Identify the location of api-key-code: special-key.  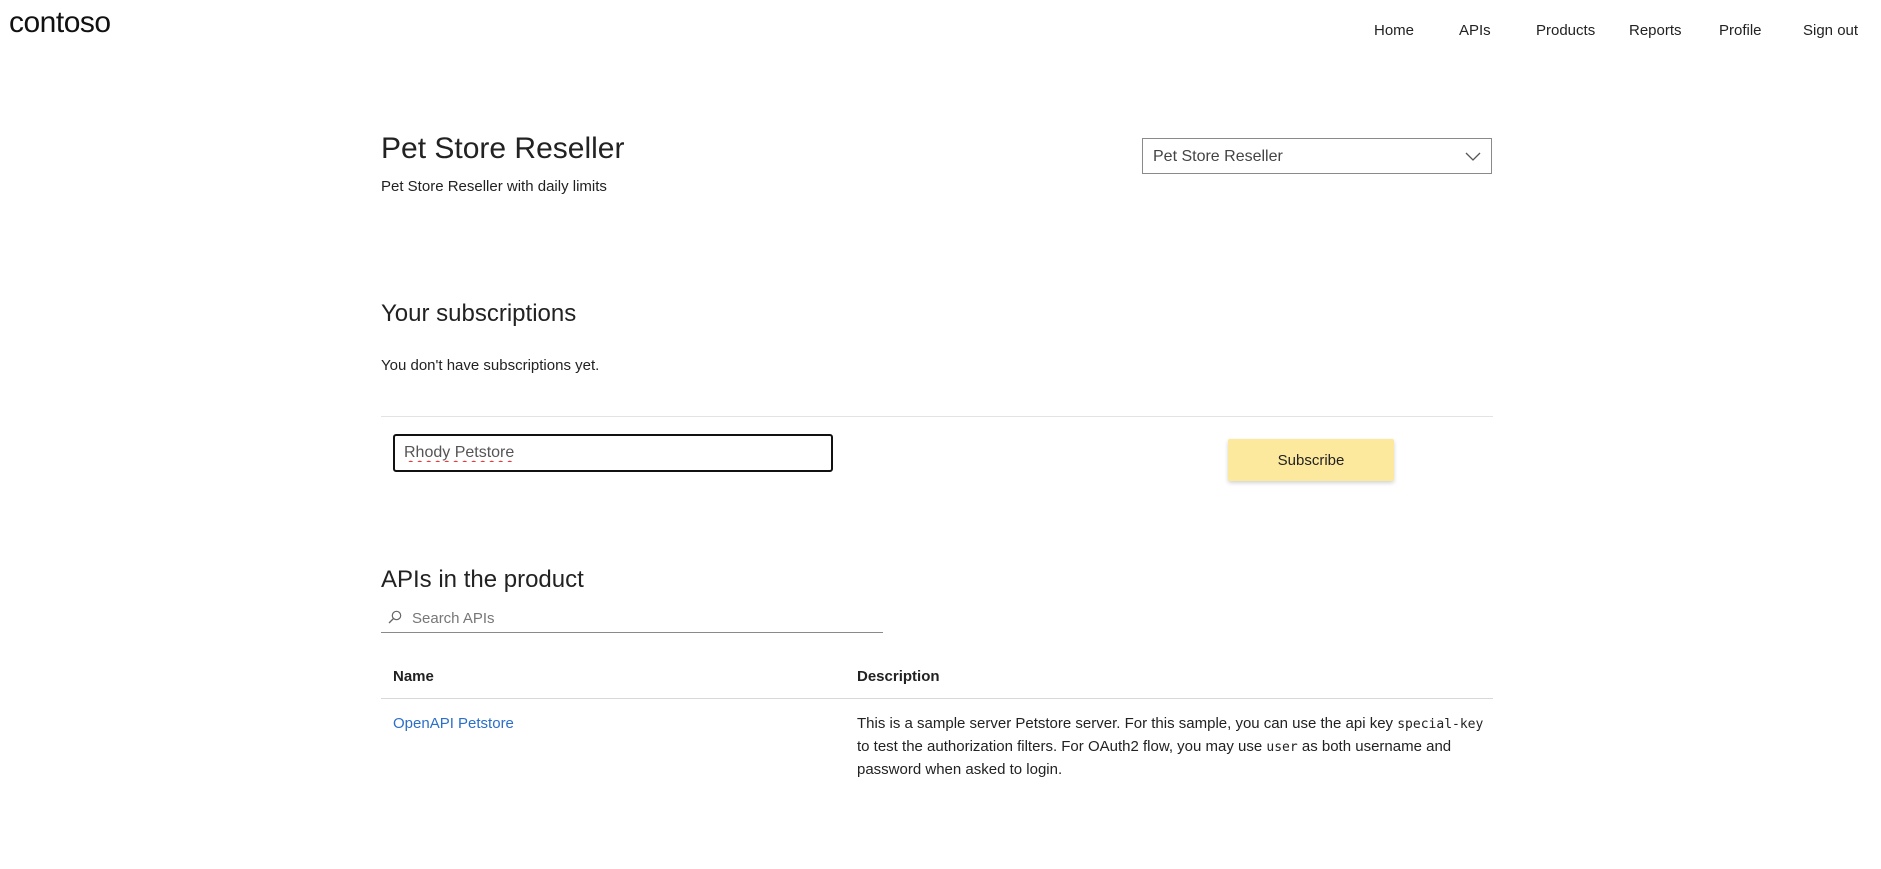
(1440, 724).